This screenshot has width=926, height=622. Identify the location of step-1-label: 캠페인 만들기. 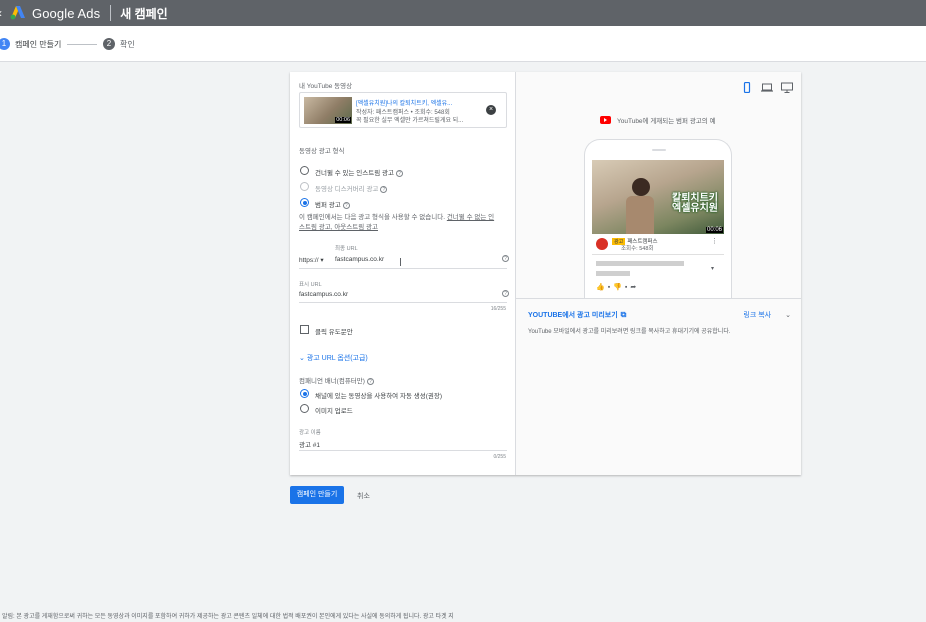
(38, 44).